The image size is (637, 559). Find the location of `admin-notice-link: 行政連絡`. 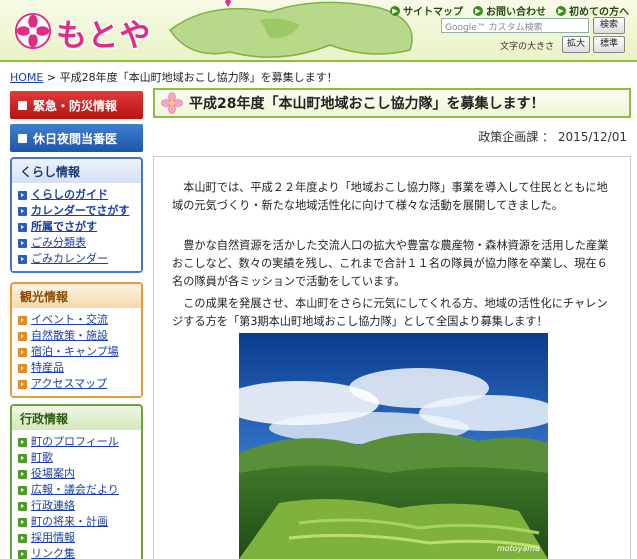

admin-notice-link: 行政連絡 is located at coordinates (53, 506).